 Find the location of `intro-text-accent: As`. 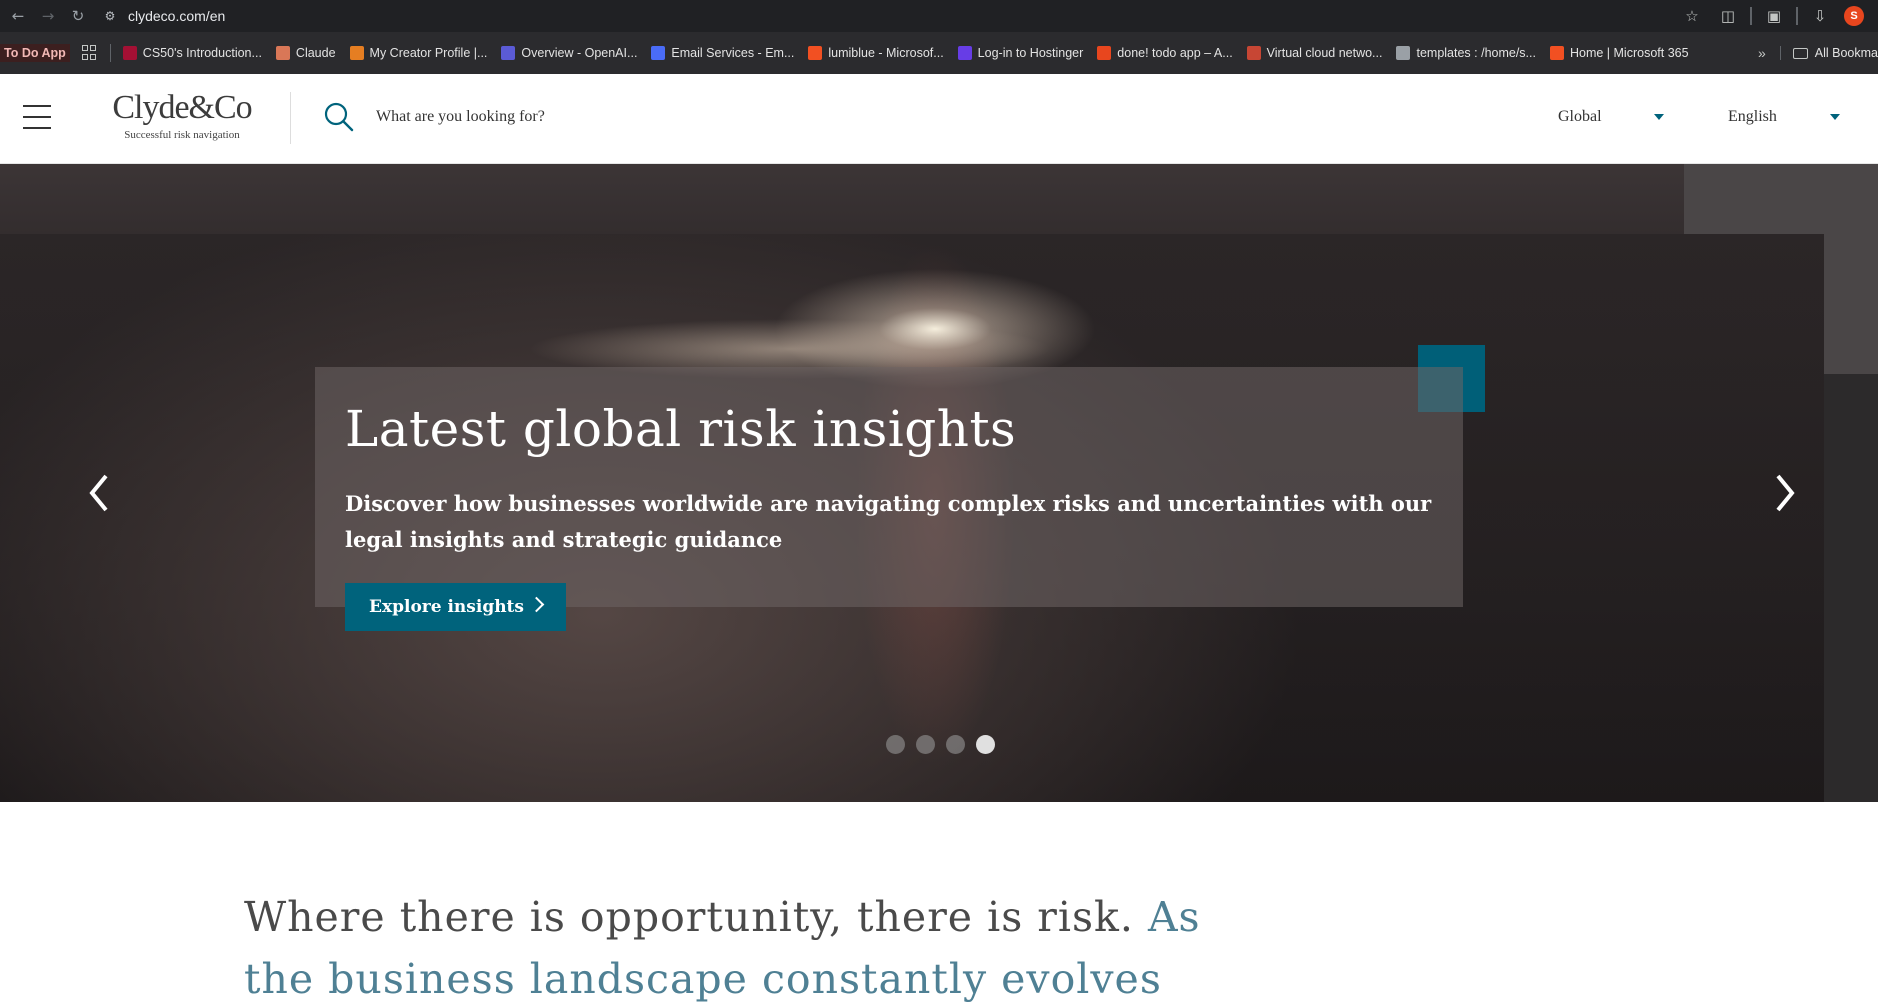

intro-text-accent: As is located at coordinates (1174, 917).